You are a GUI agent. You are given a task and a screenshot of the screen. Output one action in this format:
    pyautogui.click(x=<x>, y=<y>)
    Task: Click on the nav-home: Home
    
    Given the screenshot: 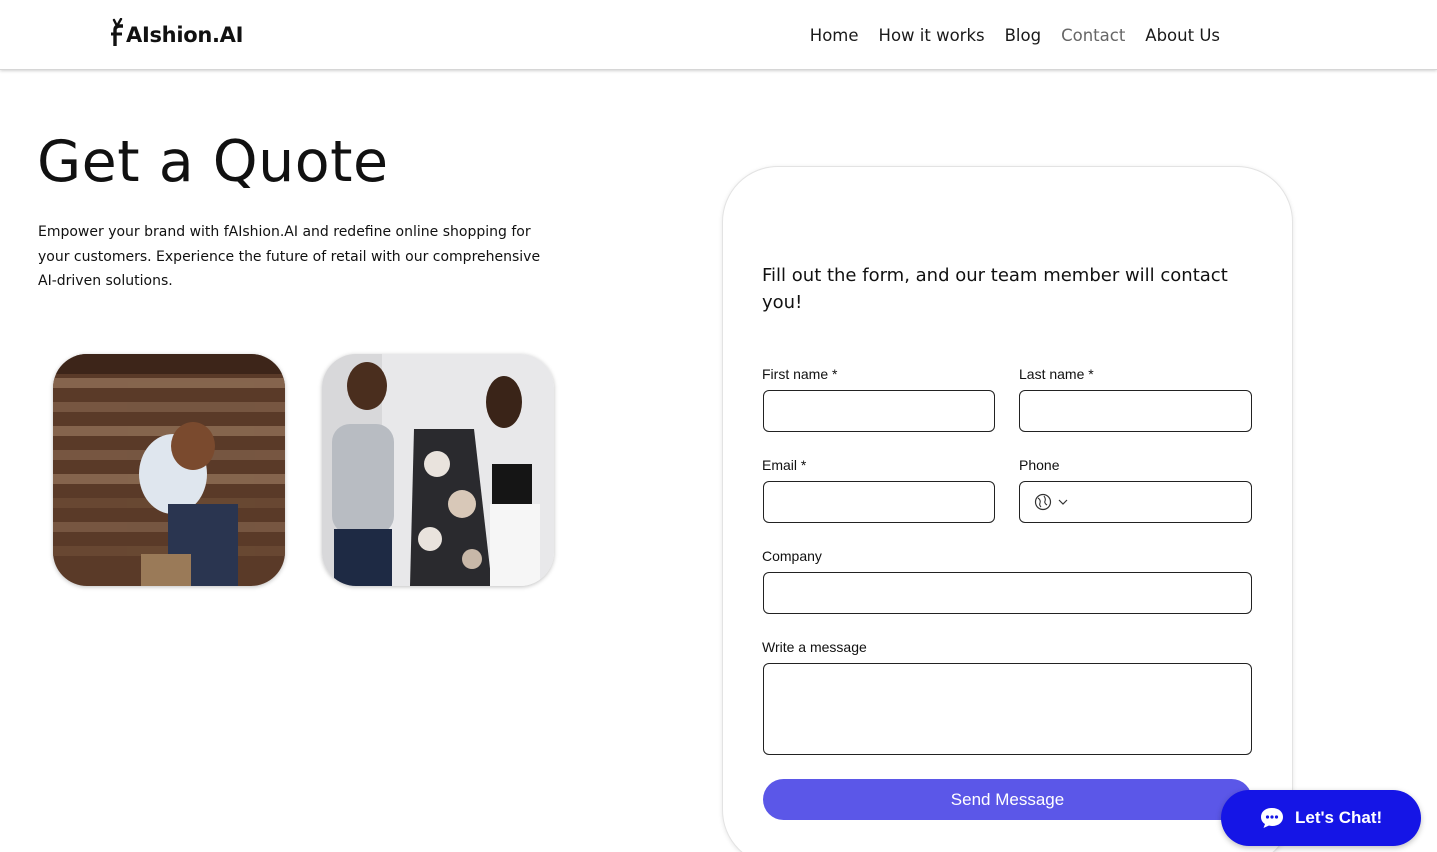 What is the action you would take?
    pyautogui.click(x=834, y=36)
    